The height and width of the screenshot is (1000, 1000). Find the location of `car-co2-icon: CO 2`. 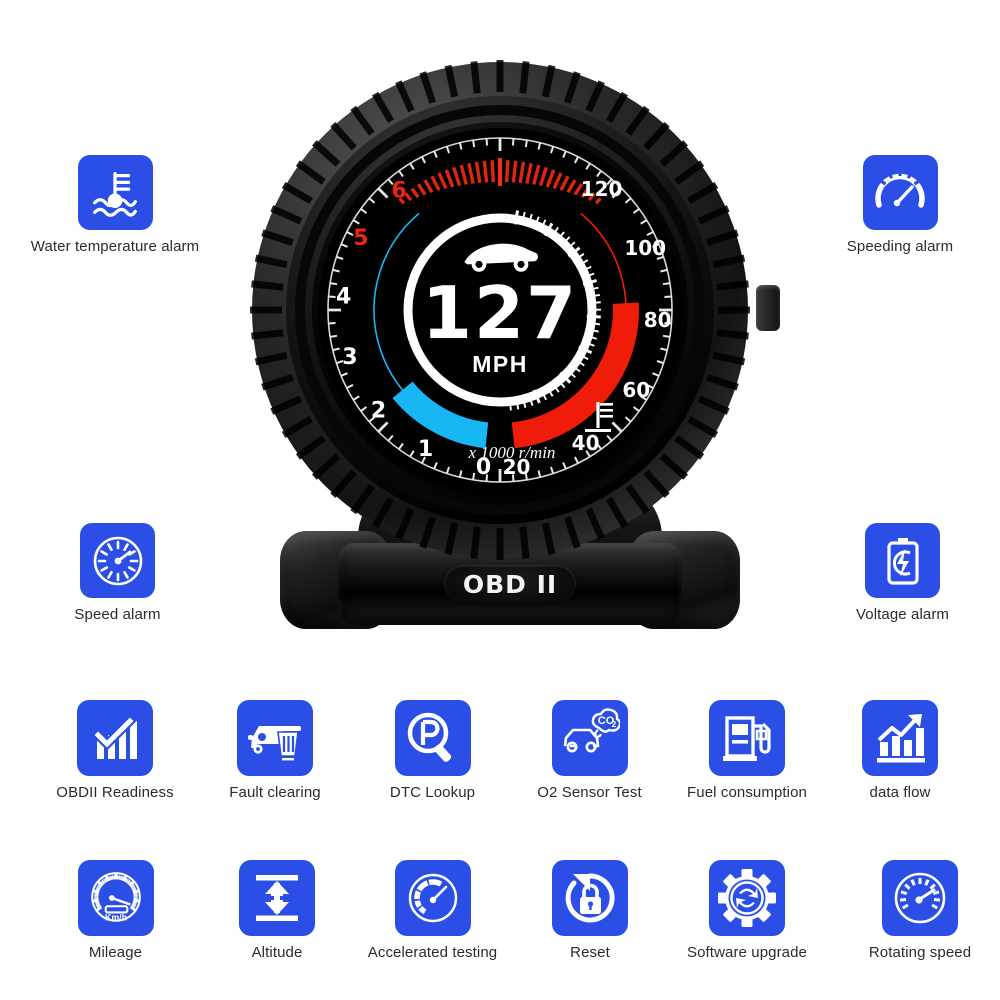

car-co2-icon: CO 2 is located at coordinates (589, 738).